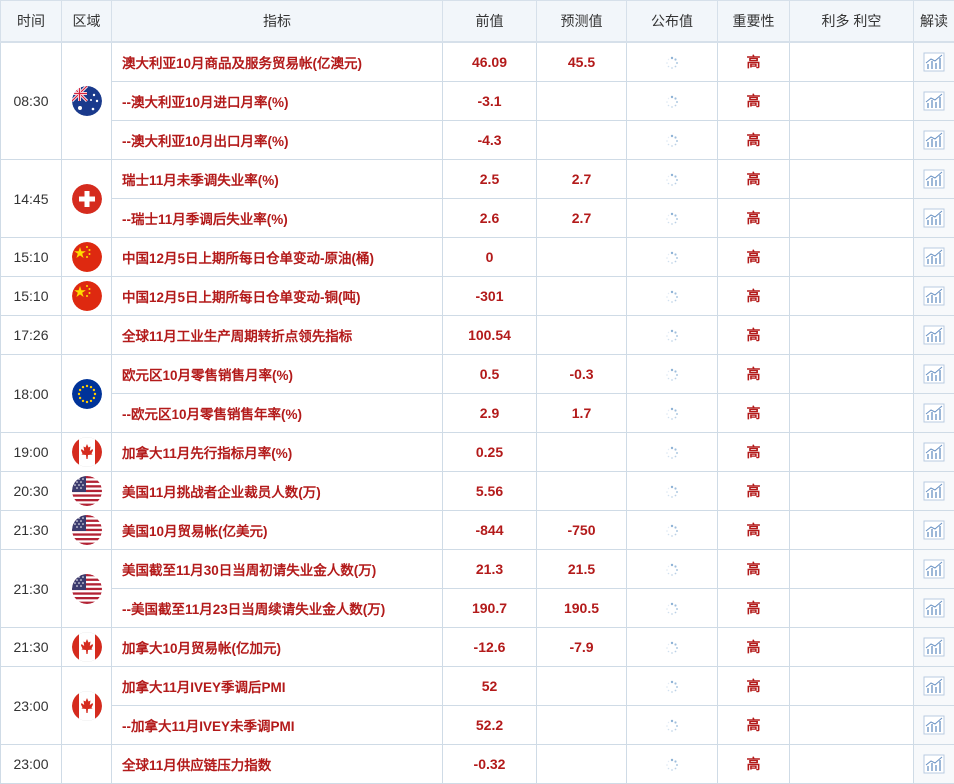  What do you see at coordinates (31, 394) in the screenshot?
I see `time-cell: 18:00` at bounding box center [31, 394].